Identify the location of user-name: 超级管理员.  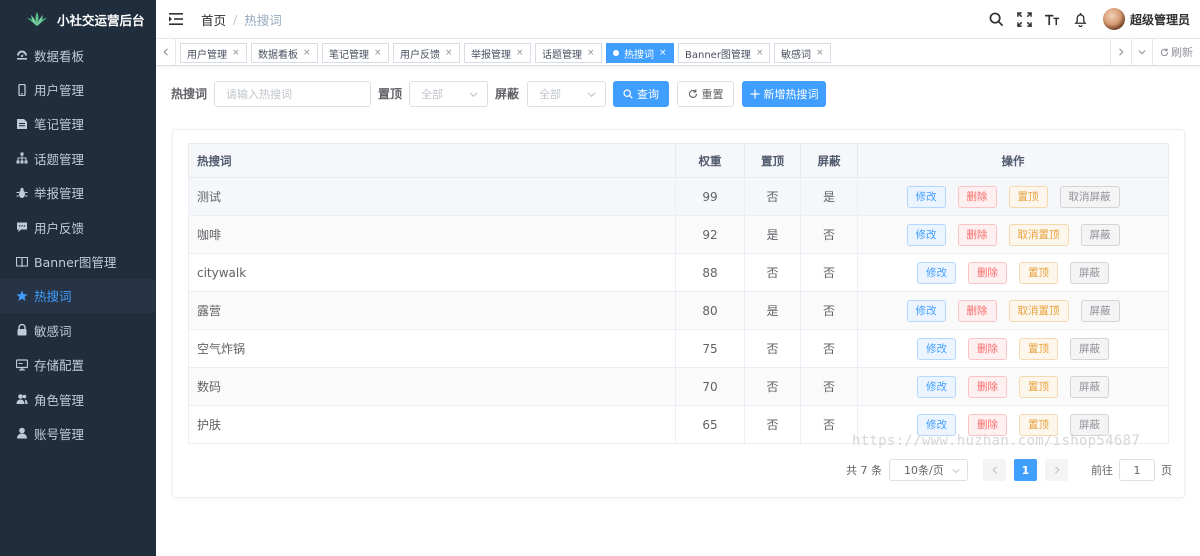
(1160, 19).